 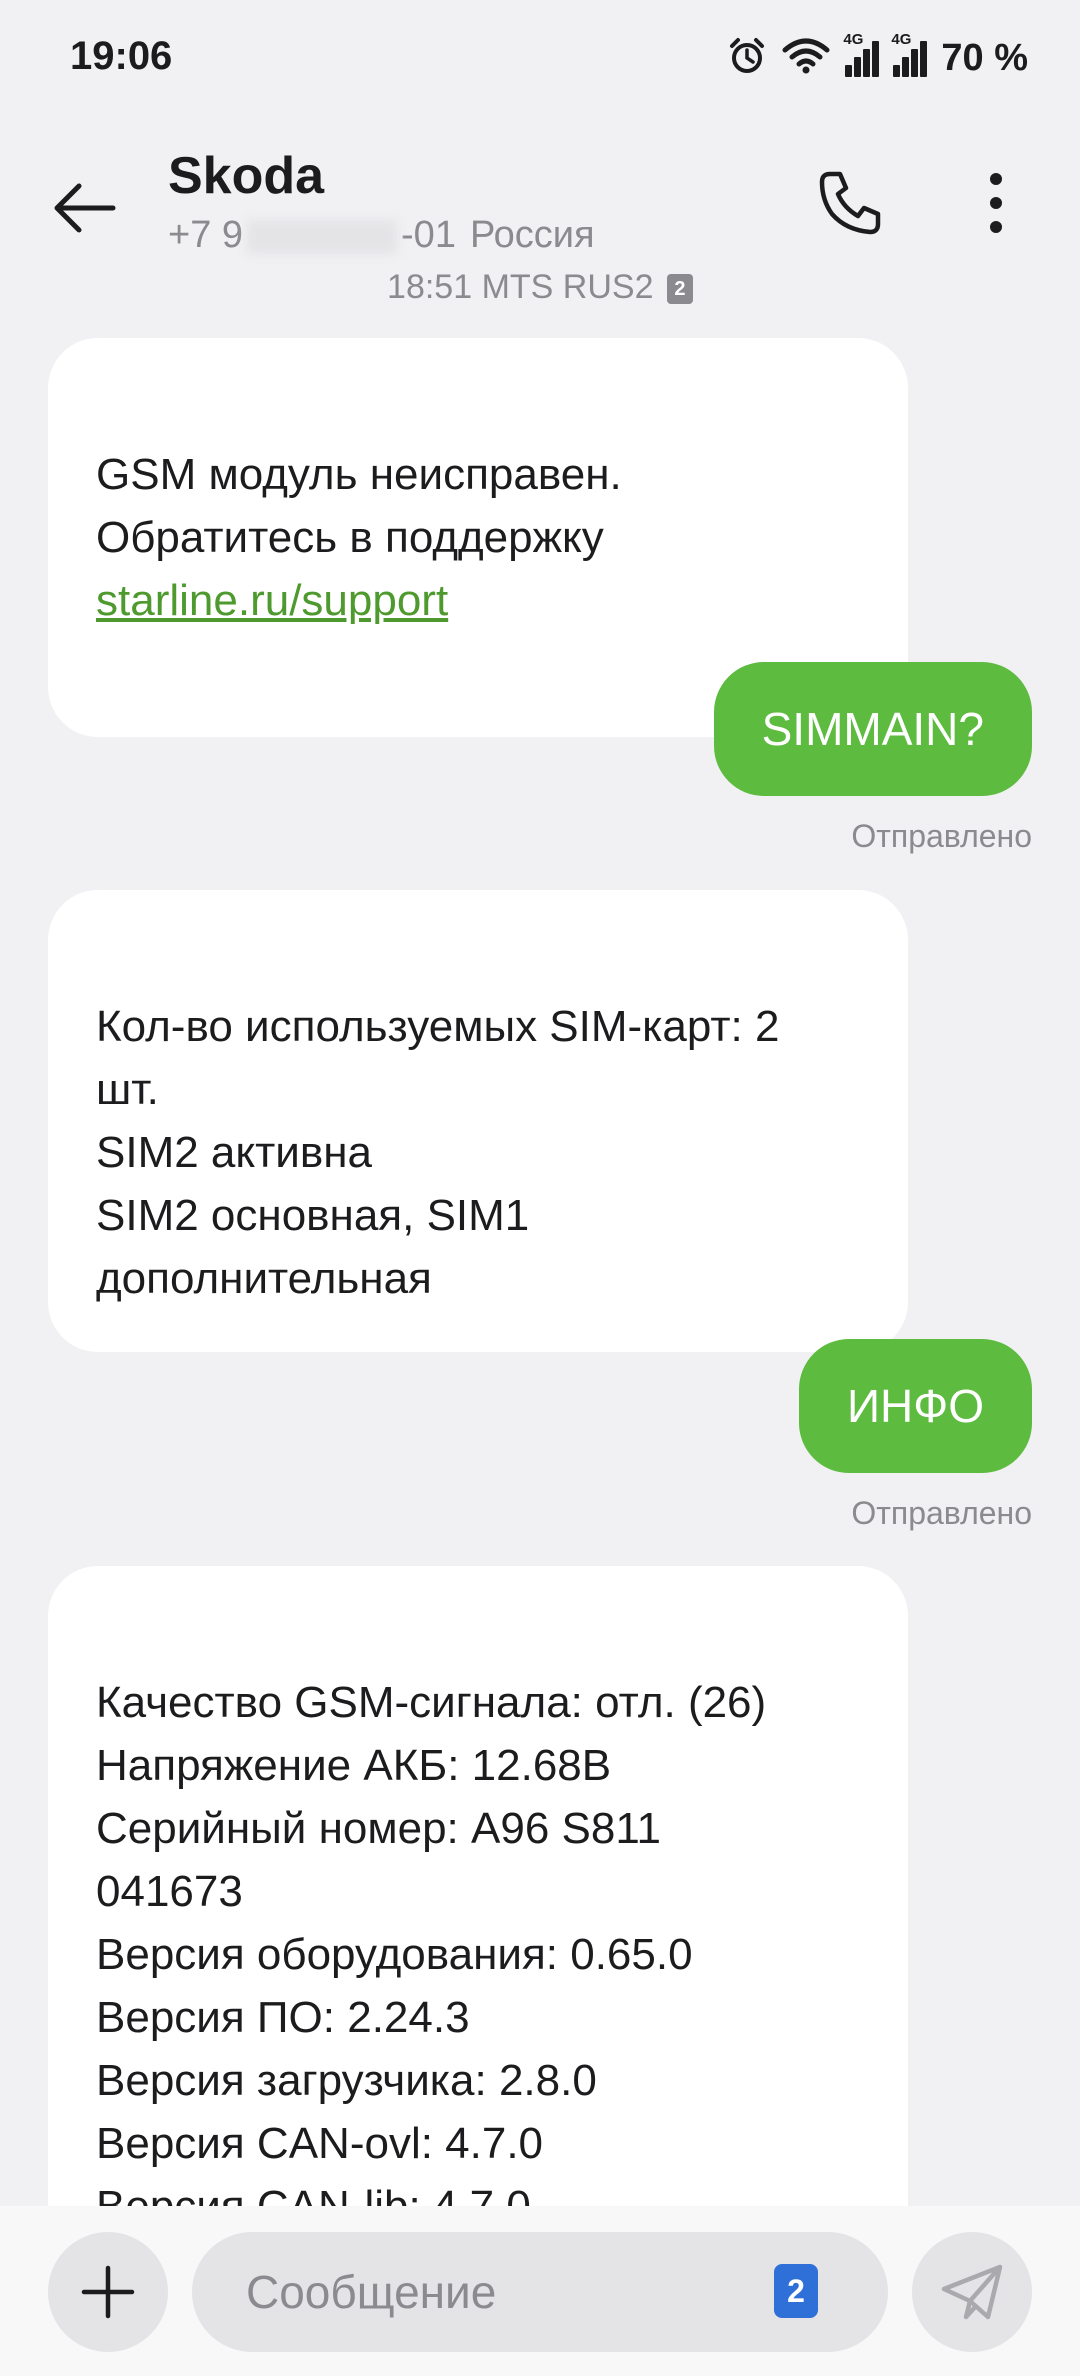 I want to click on plus-icon, so click(x=108, y=2292).